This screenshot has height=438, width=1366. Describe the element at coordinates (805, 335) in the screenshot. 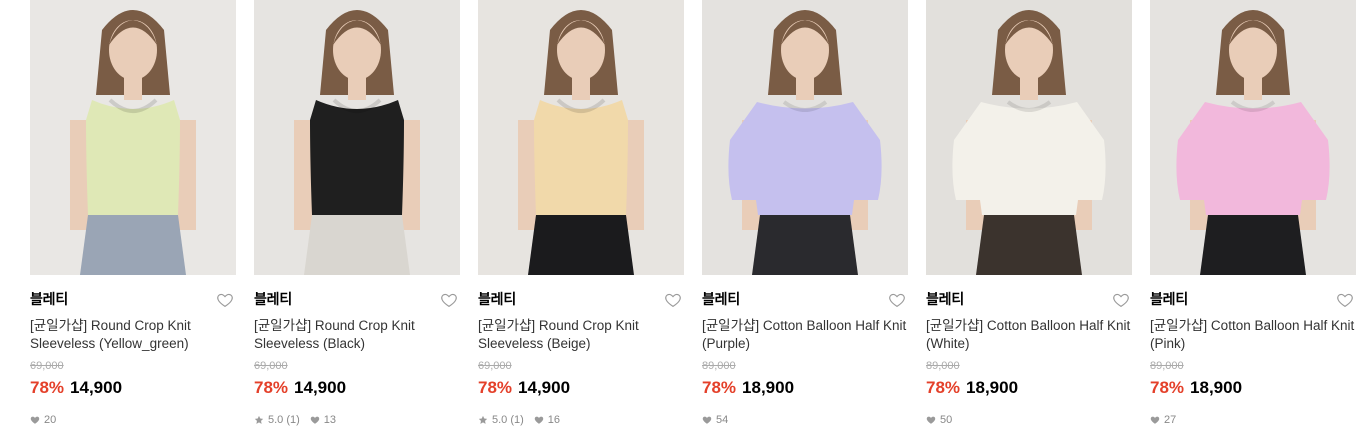

I see `product-name: [균일가샵] Cotton Balloon Half Knit (Purple)` at that location.